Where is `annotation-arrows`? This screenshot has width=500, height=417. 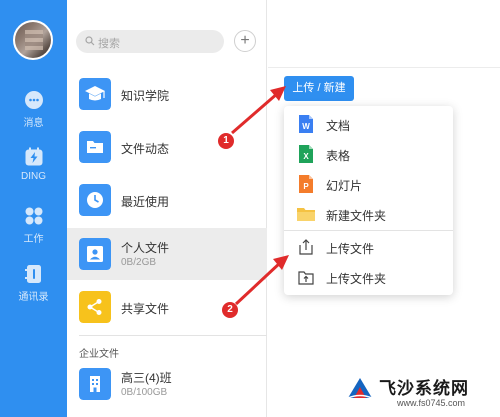 annotation-arrows is located at coordinates (260, 196).